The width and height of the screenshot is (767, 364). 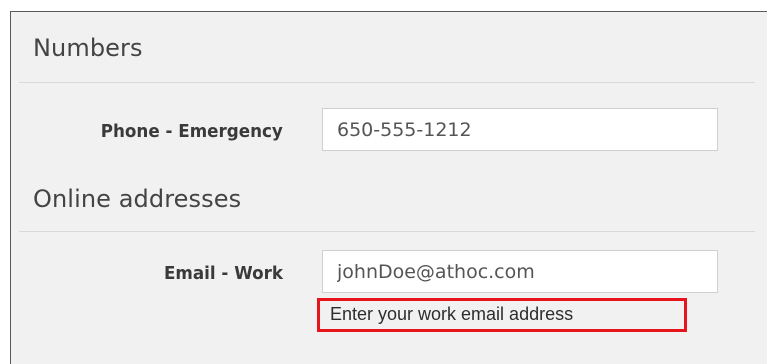 I want to click on helper-text-highlight: Enter your work email address, so click(x=502, y=315).